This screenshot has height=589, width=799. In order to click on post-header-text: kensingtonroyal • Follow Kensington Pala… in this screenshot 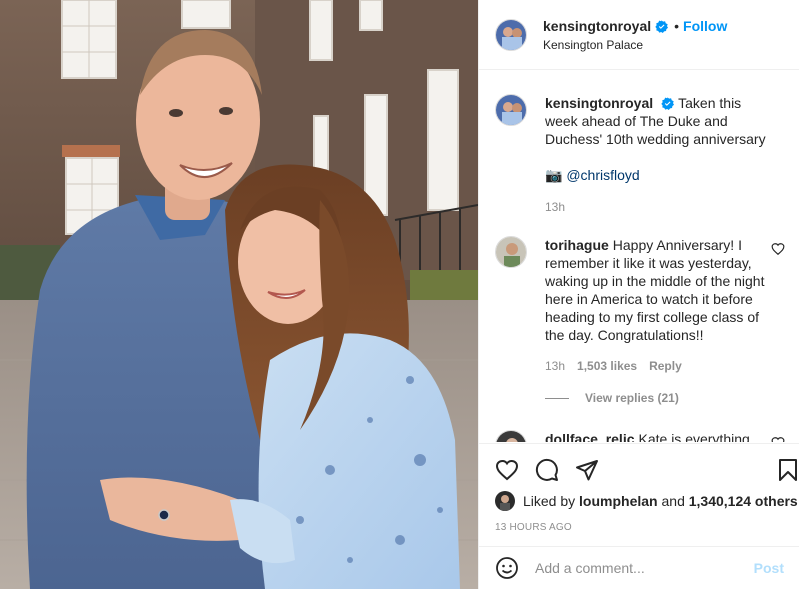, I will do `click(635, 34)`.